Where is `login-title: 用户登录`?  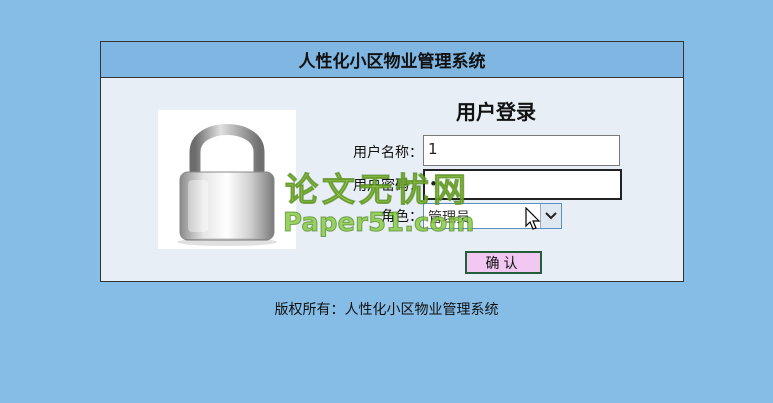 login-title: 用户登录 is located at coordinates (496, 112).